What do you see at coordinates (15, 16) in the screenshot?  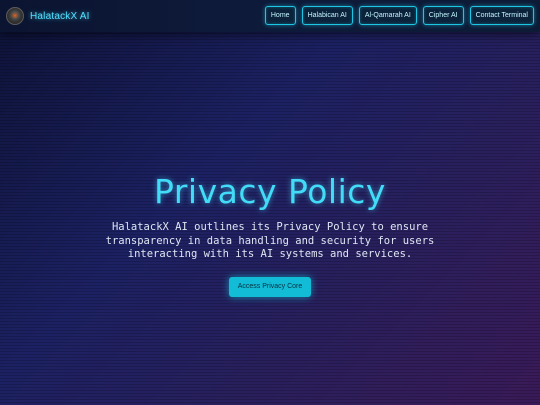 I see `logo-icon` at bounding box center [15, 16].